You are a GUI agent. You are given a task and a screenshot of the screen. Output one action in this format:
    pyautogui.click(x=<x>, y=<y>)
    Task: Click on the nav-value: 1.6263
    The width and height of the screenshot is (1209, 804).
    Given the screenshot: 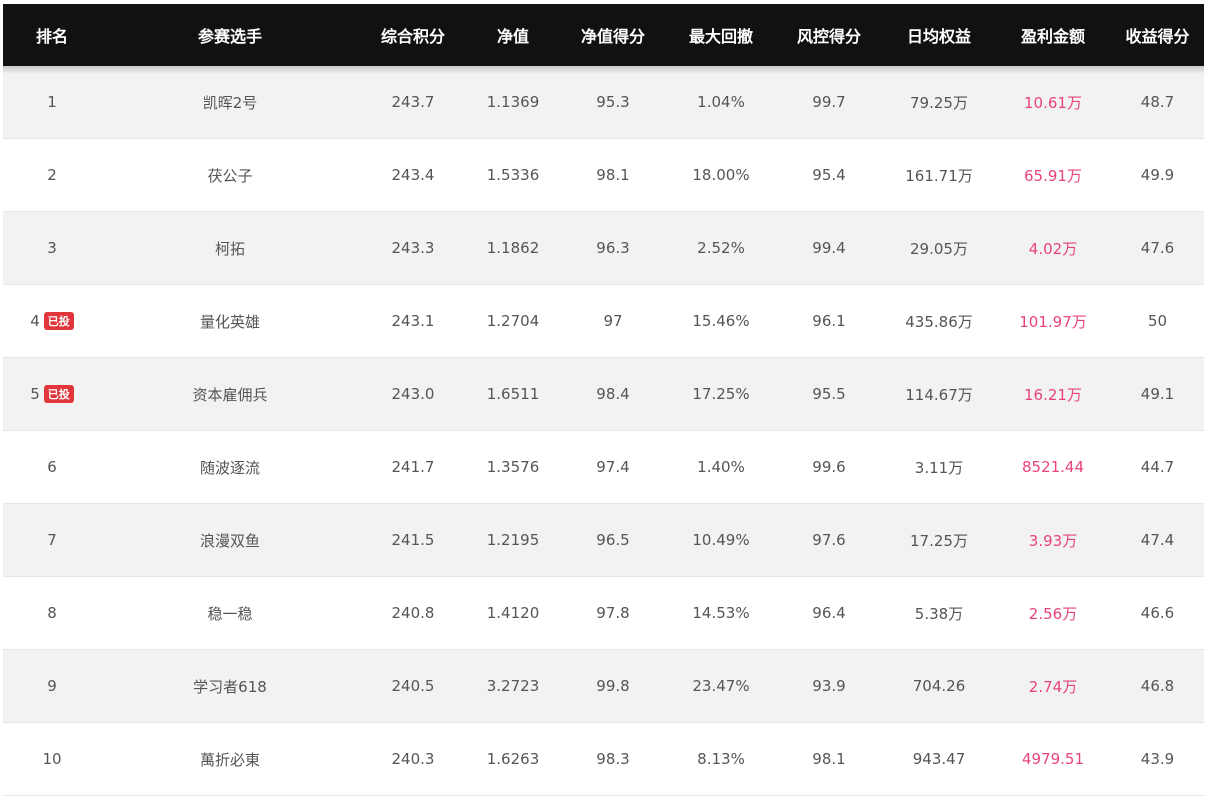 What is the action you would take?
    pyautogui.click(x=513, y=759)
    